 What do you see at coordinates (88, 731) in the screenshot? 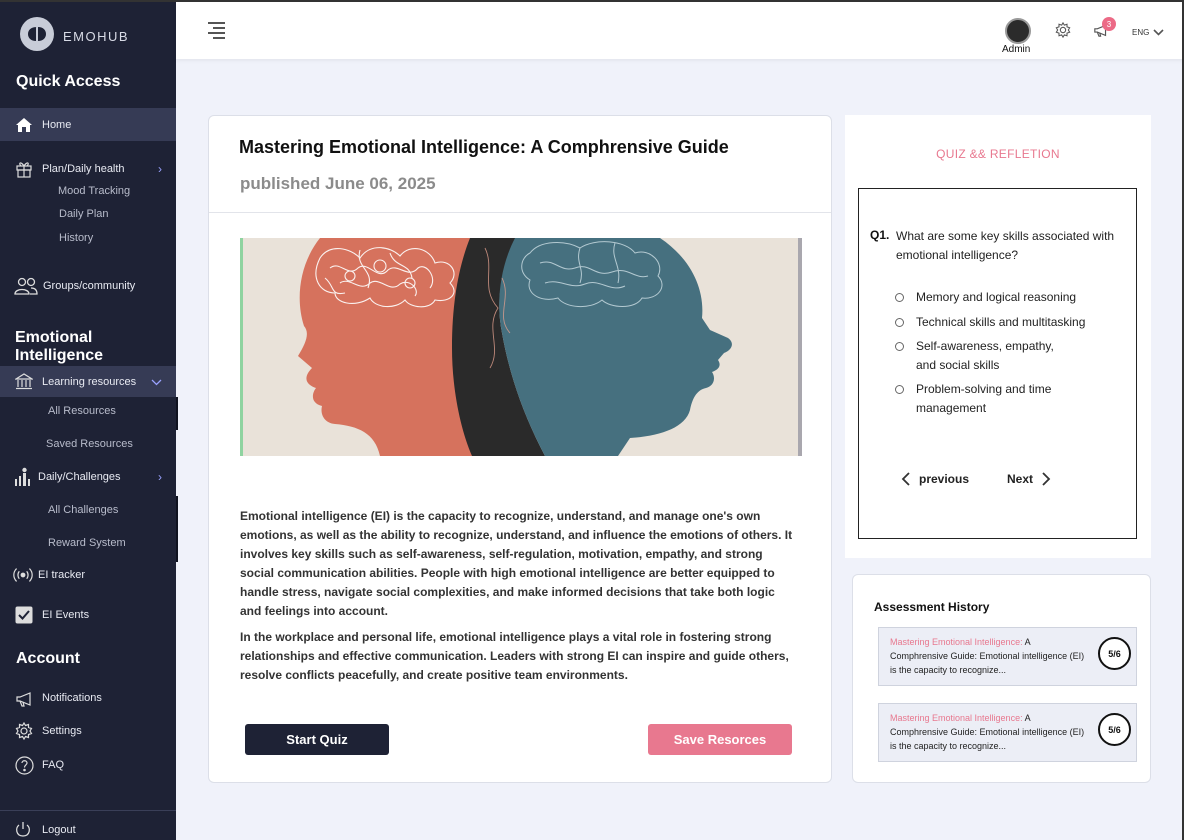
I see `sidebar-item-settings: Settings` at bounding box center [88, 731].